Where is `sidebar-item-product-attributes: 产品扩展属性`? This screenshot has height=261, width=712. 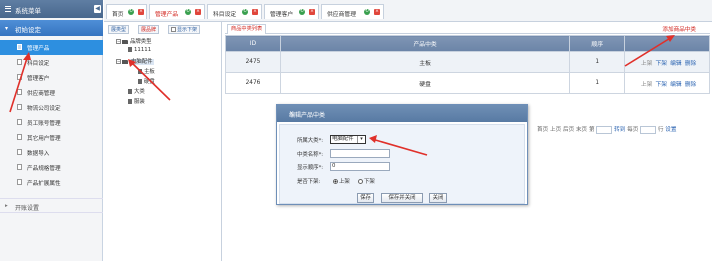
sidebar-item-product-attributes: 产品扩展属性 is located at coordinates (51, 182).